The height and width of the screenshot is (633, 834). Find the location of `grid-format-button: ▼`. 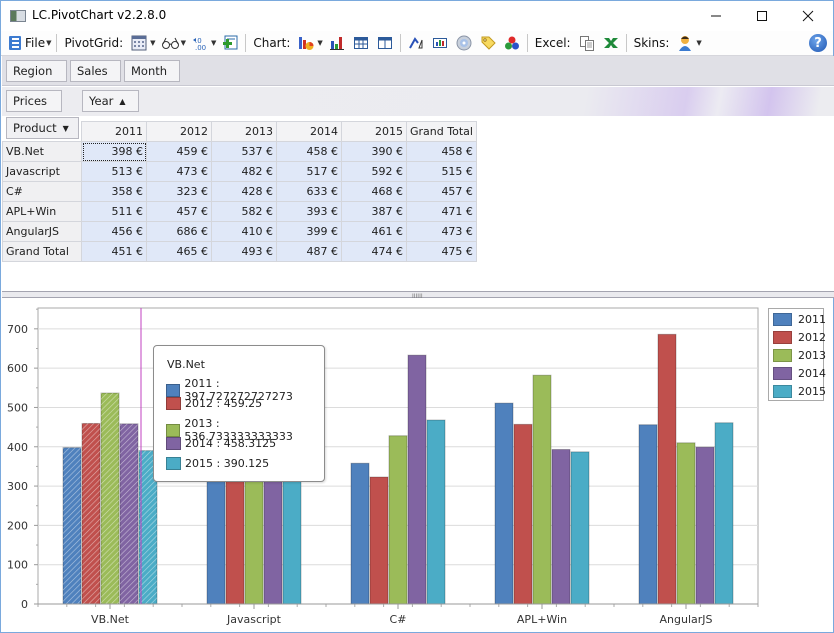

grid-format-button: ▼ is located at coordinates (142, 43).